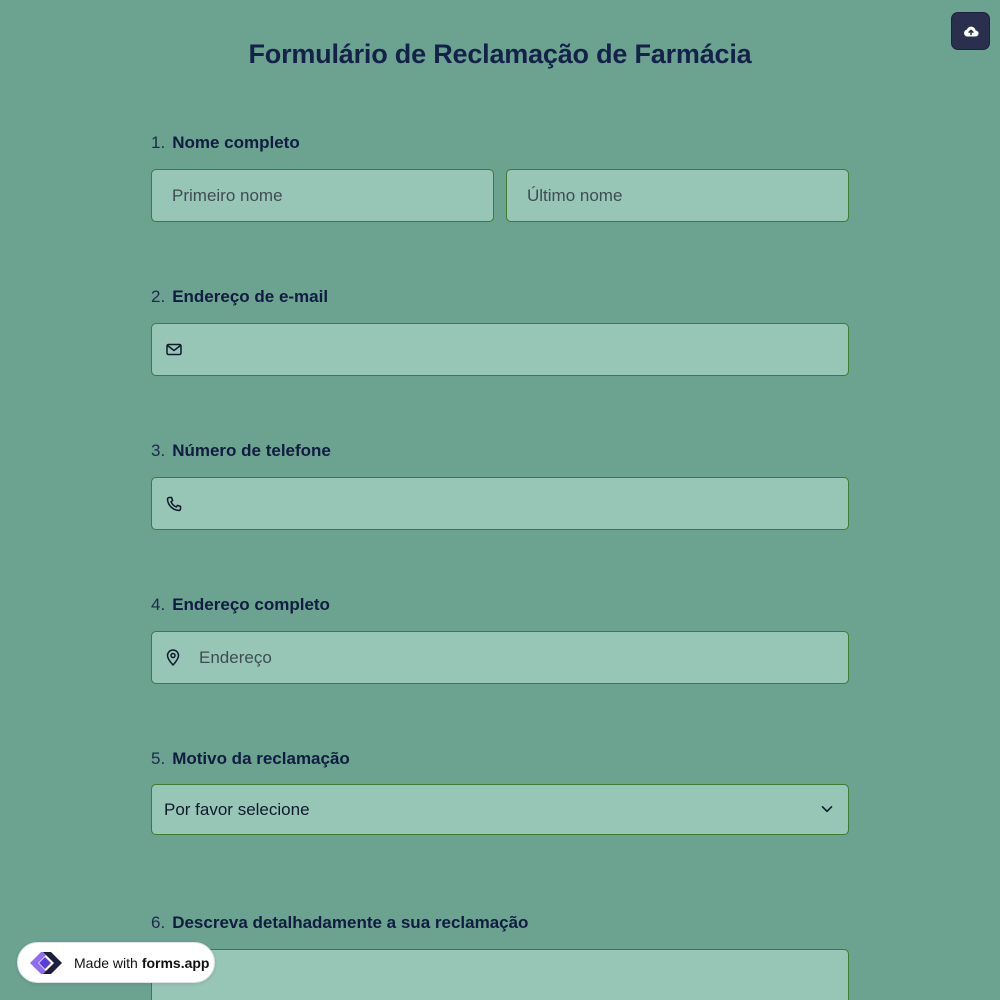  What do you see at coordinates (971, 31) in the screenshot?
I see `cloud-upload-icon` at bounding box center [971, 31].